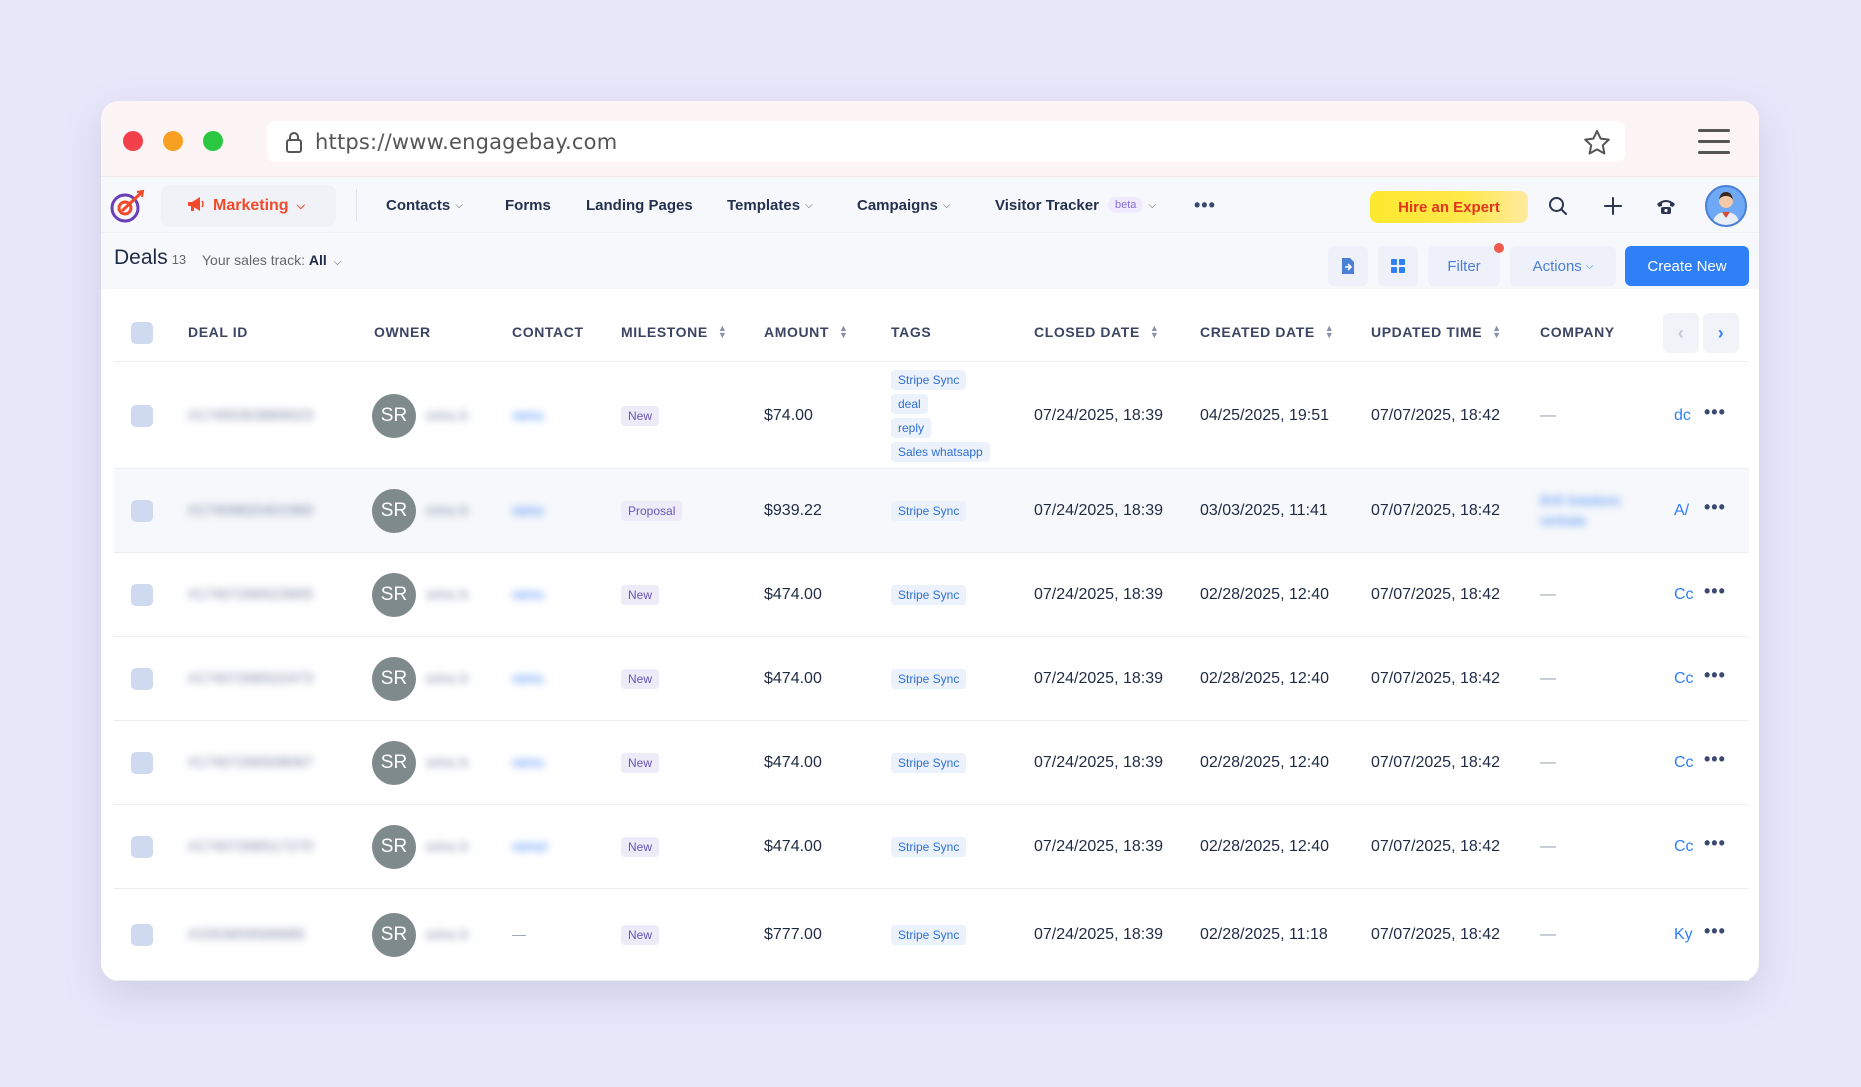  What do you see at coordinates (250, 762) in the screenshot?
I see `deal-id: #17407266508067` at bounding box center [250, 762].